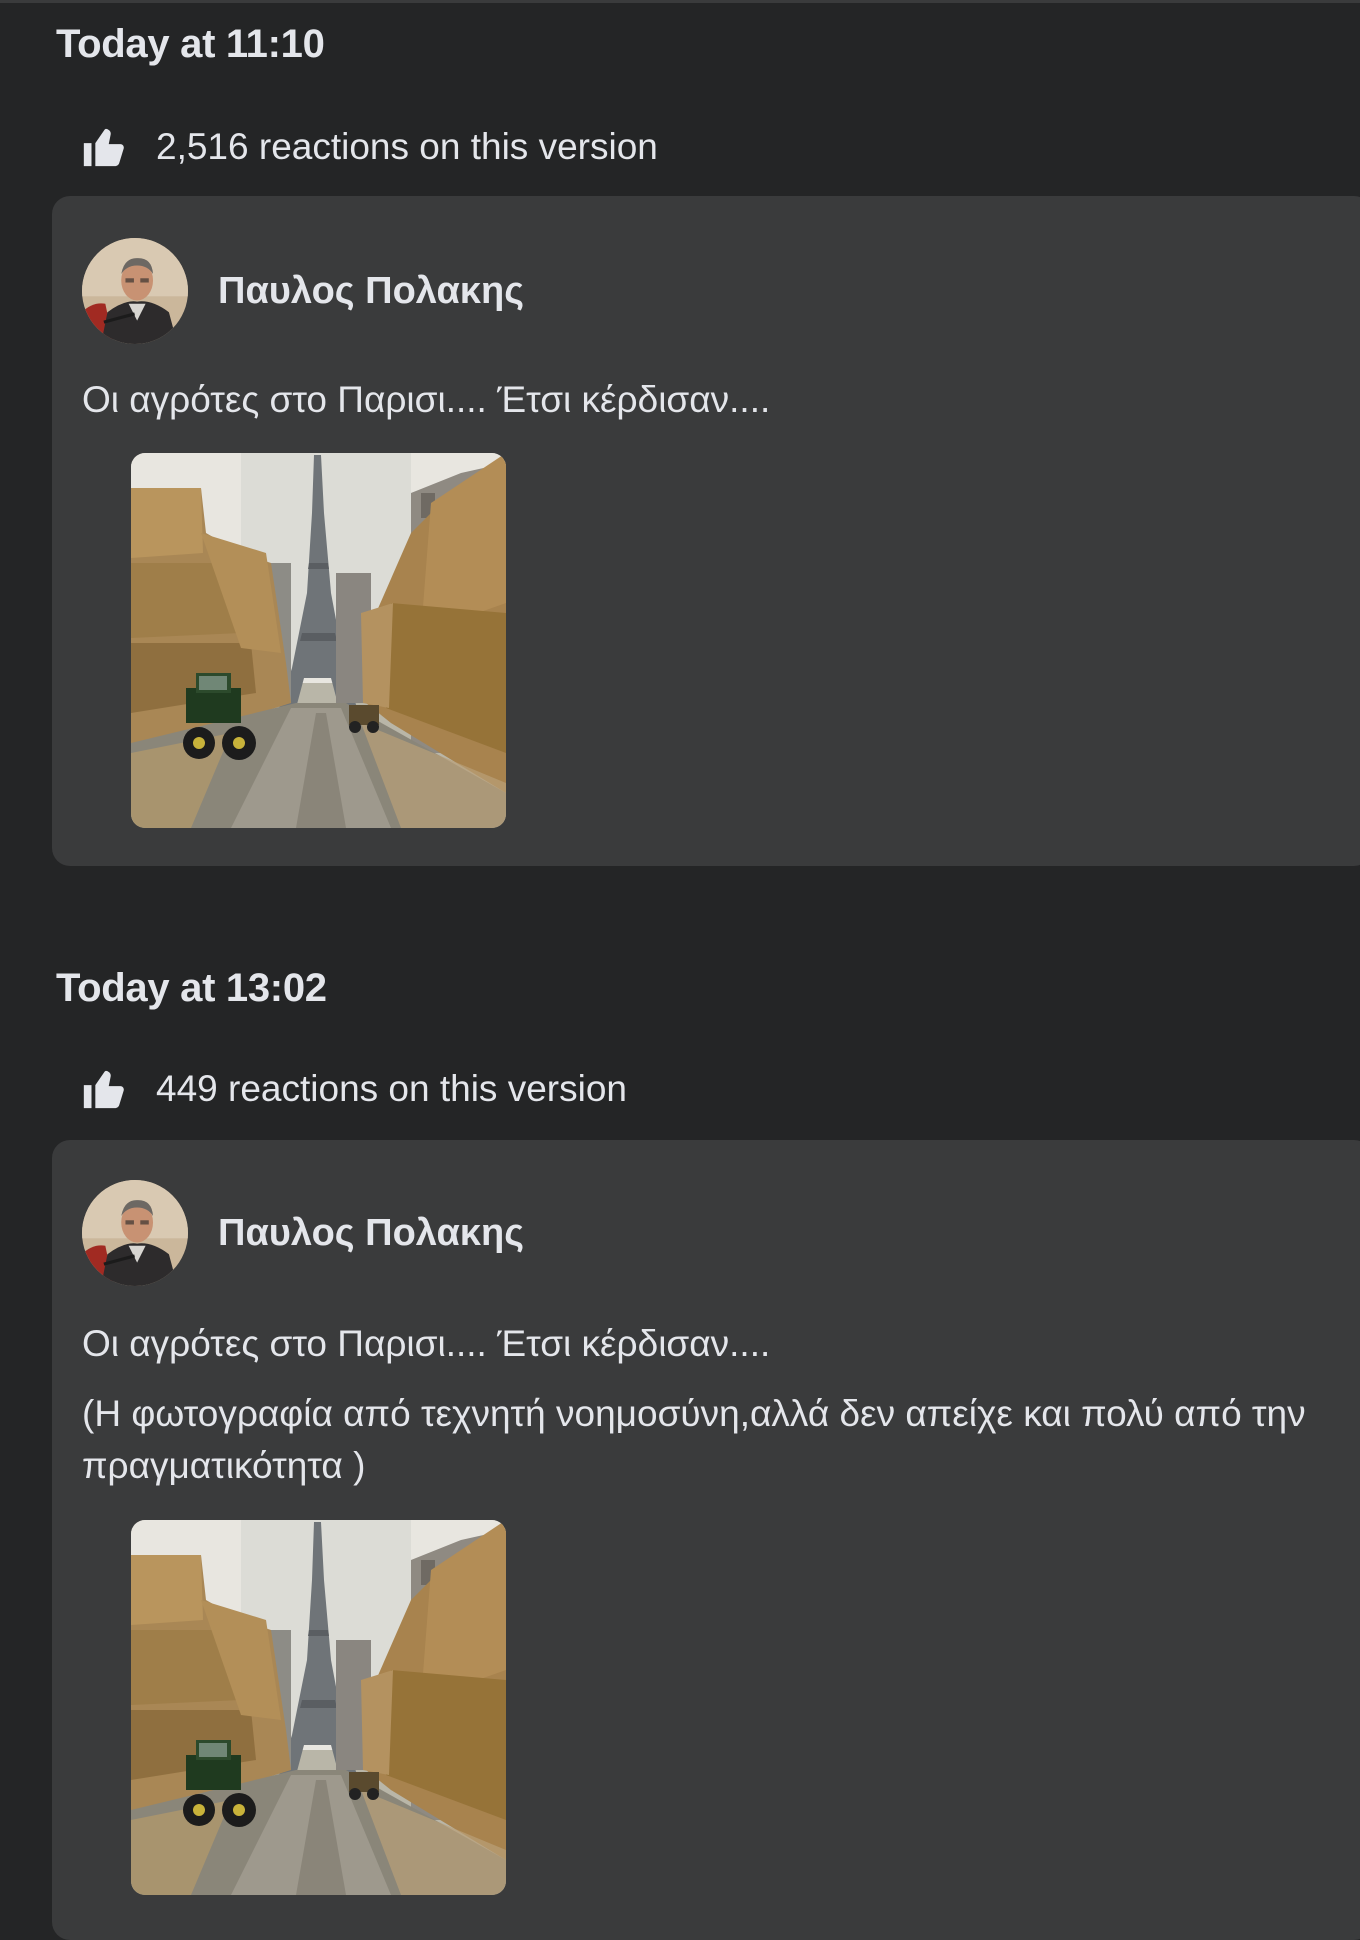 This screenshot has width=1360, height=1940. I want to click on top-divider, so click(680, 1).